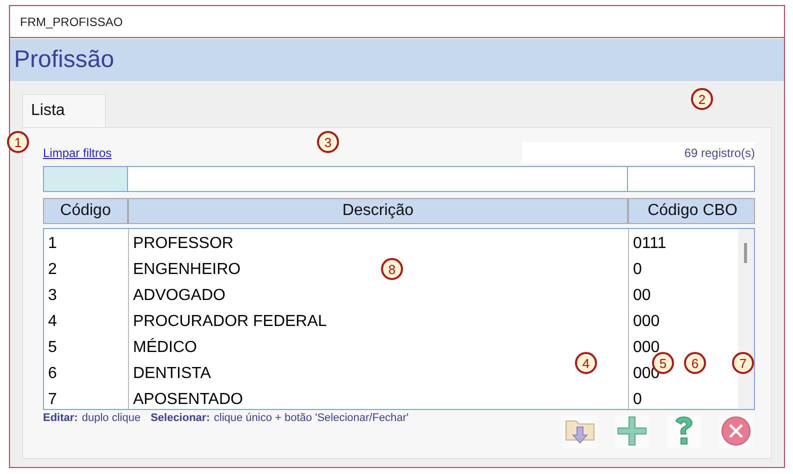  What do you see at coordinates (77, 153) in the screenshot?
I see `clear-filters-link: Limpar filtros` at bounding box center [77, 153].